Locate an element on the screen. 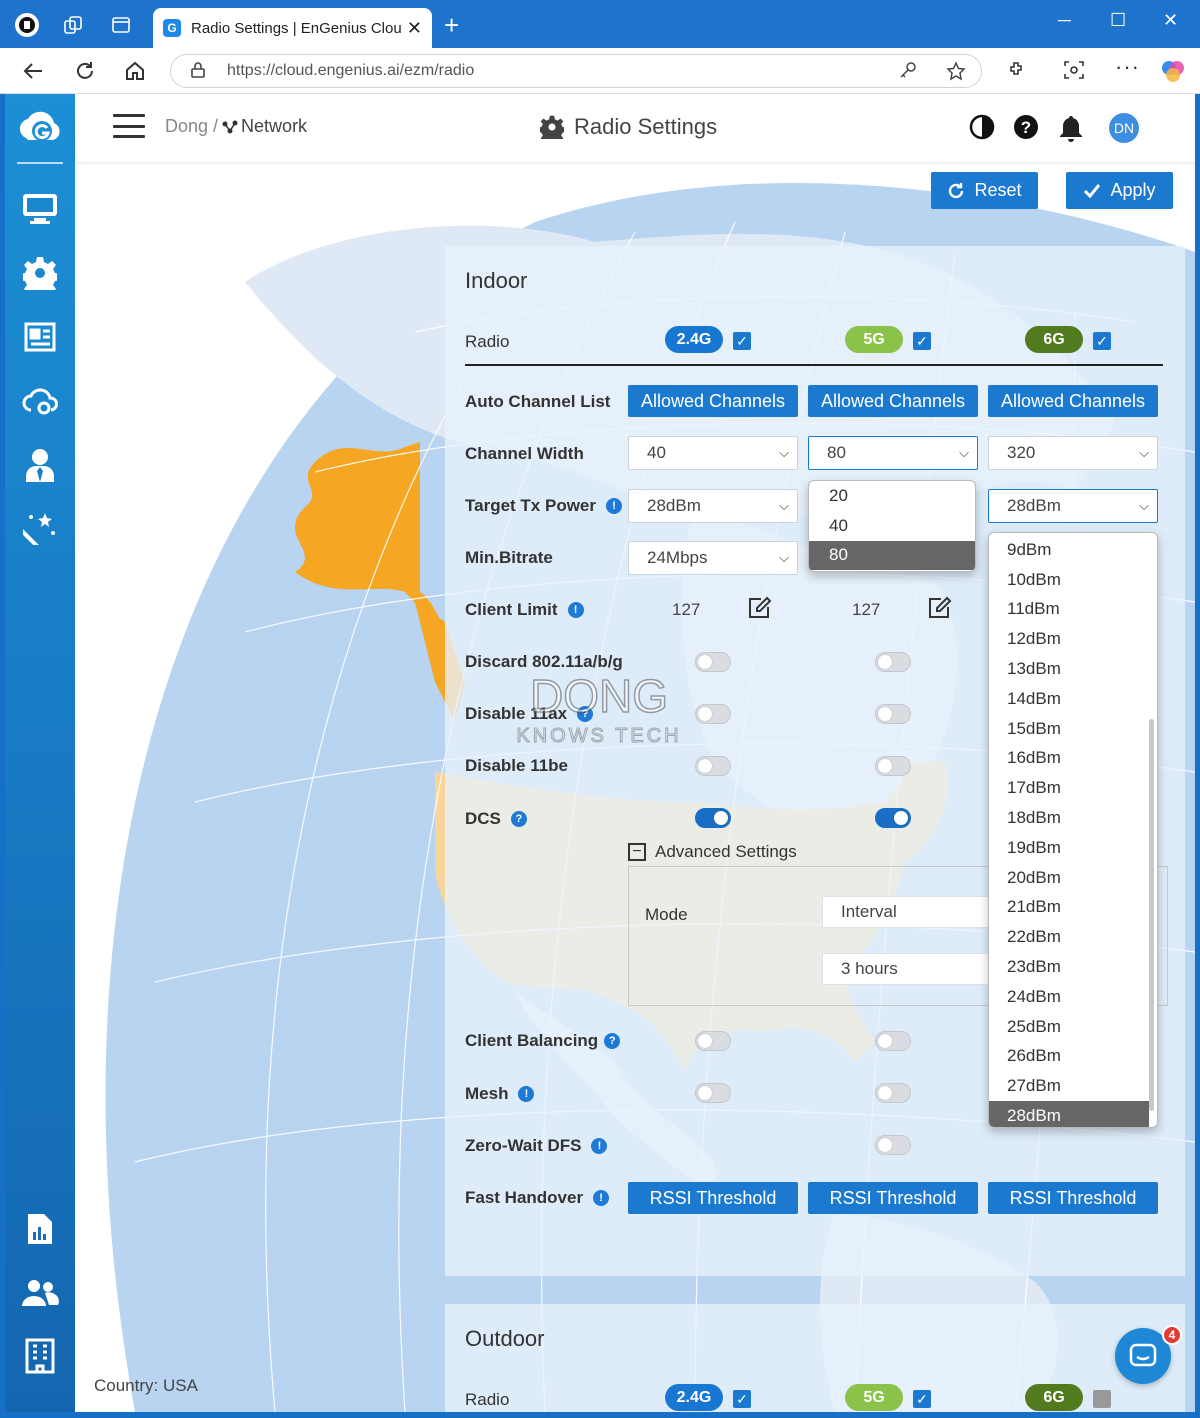 The image size is (1200, 1418). apply-button: Apply is located at coordinates (1119, 190).